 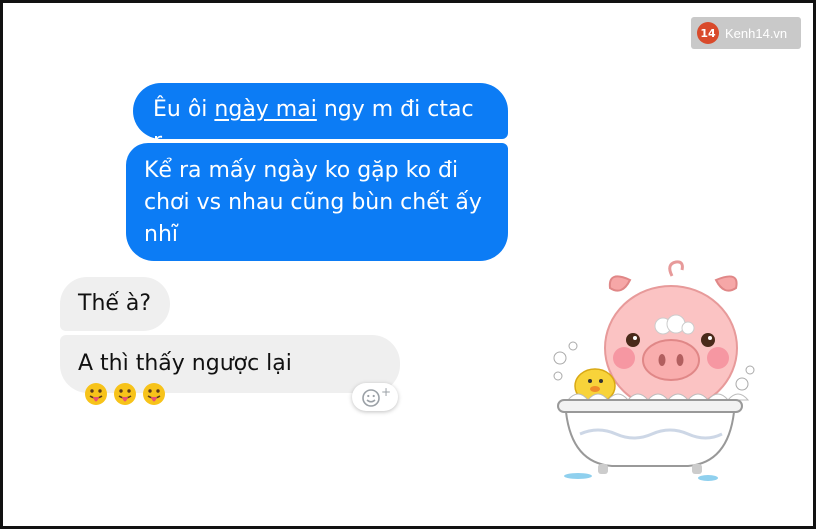 I want to click on kenh14-badge-icon: 14, so click(x=708, y=33).